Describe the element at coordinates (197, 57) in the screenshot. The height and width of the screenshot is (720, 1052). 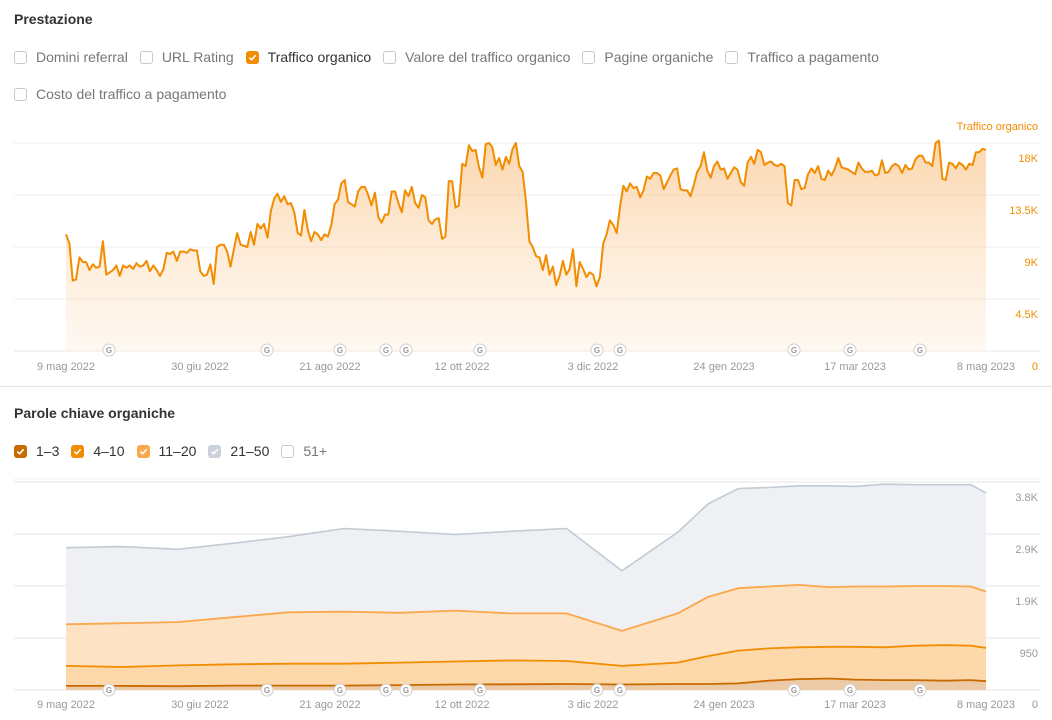
I see `metric-label: URL Rating` at that location.